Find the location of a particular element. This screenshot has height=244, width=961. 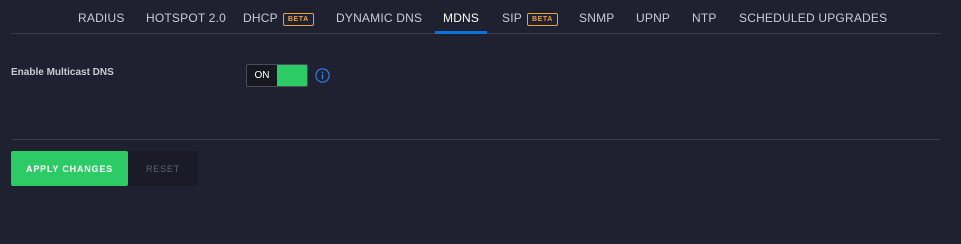

tab-label: SNMP is located at coordinates (597, 18).